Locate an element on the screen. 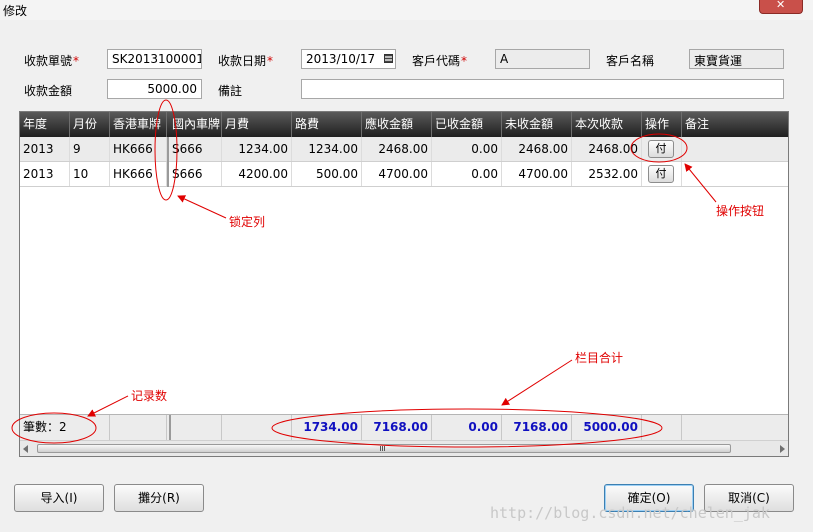 This screenshot has width=813, height=532. column-totals-arrow is located at coordinates (537, 382).